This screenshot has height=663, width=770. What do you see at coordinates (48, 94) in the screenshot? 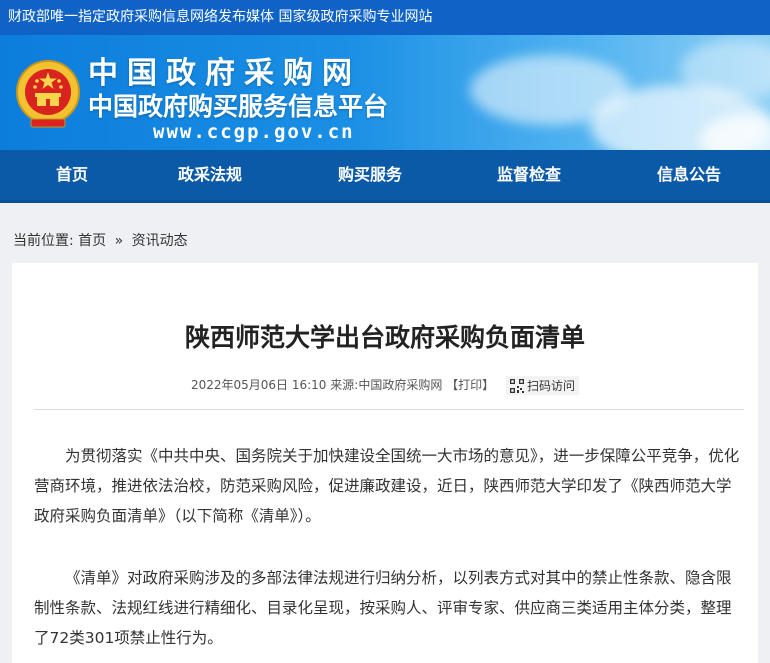
I see `national-emblem-icon` at bounding box center [48, 94].